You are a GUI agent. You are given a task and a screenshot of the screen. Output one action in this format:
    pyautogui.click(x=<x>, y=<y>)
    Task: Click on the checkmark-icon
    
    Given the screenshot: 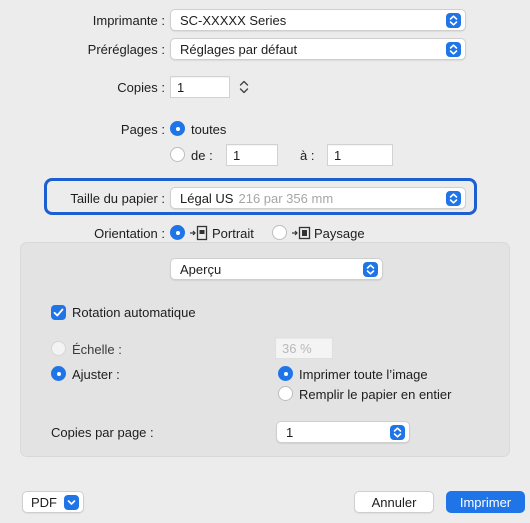 What is the action you would take?
    pyautogui.click(x=58, y=312)
    